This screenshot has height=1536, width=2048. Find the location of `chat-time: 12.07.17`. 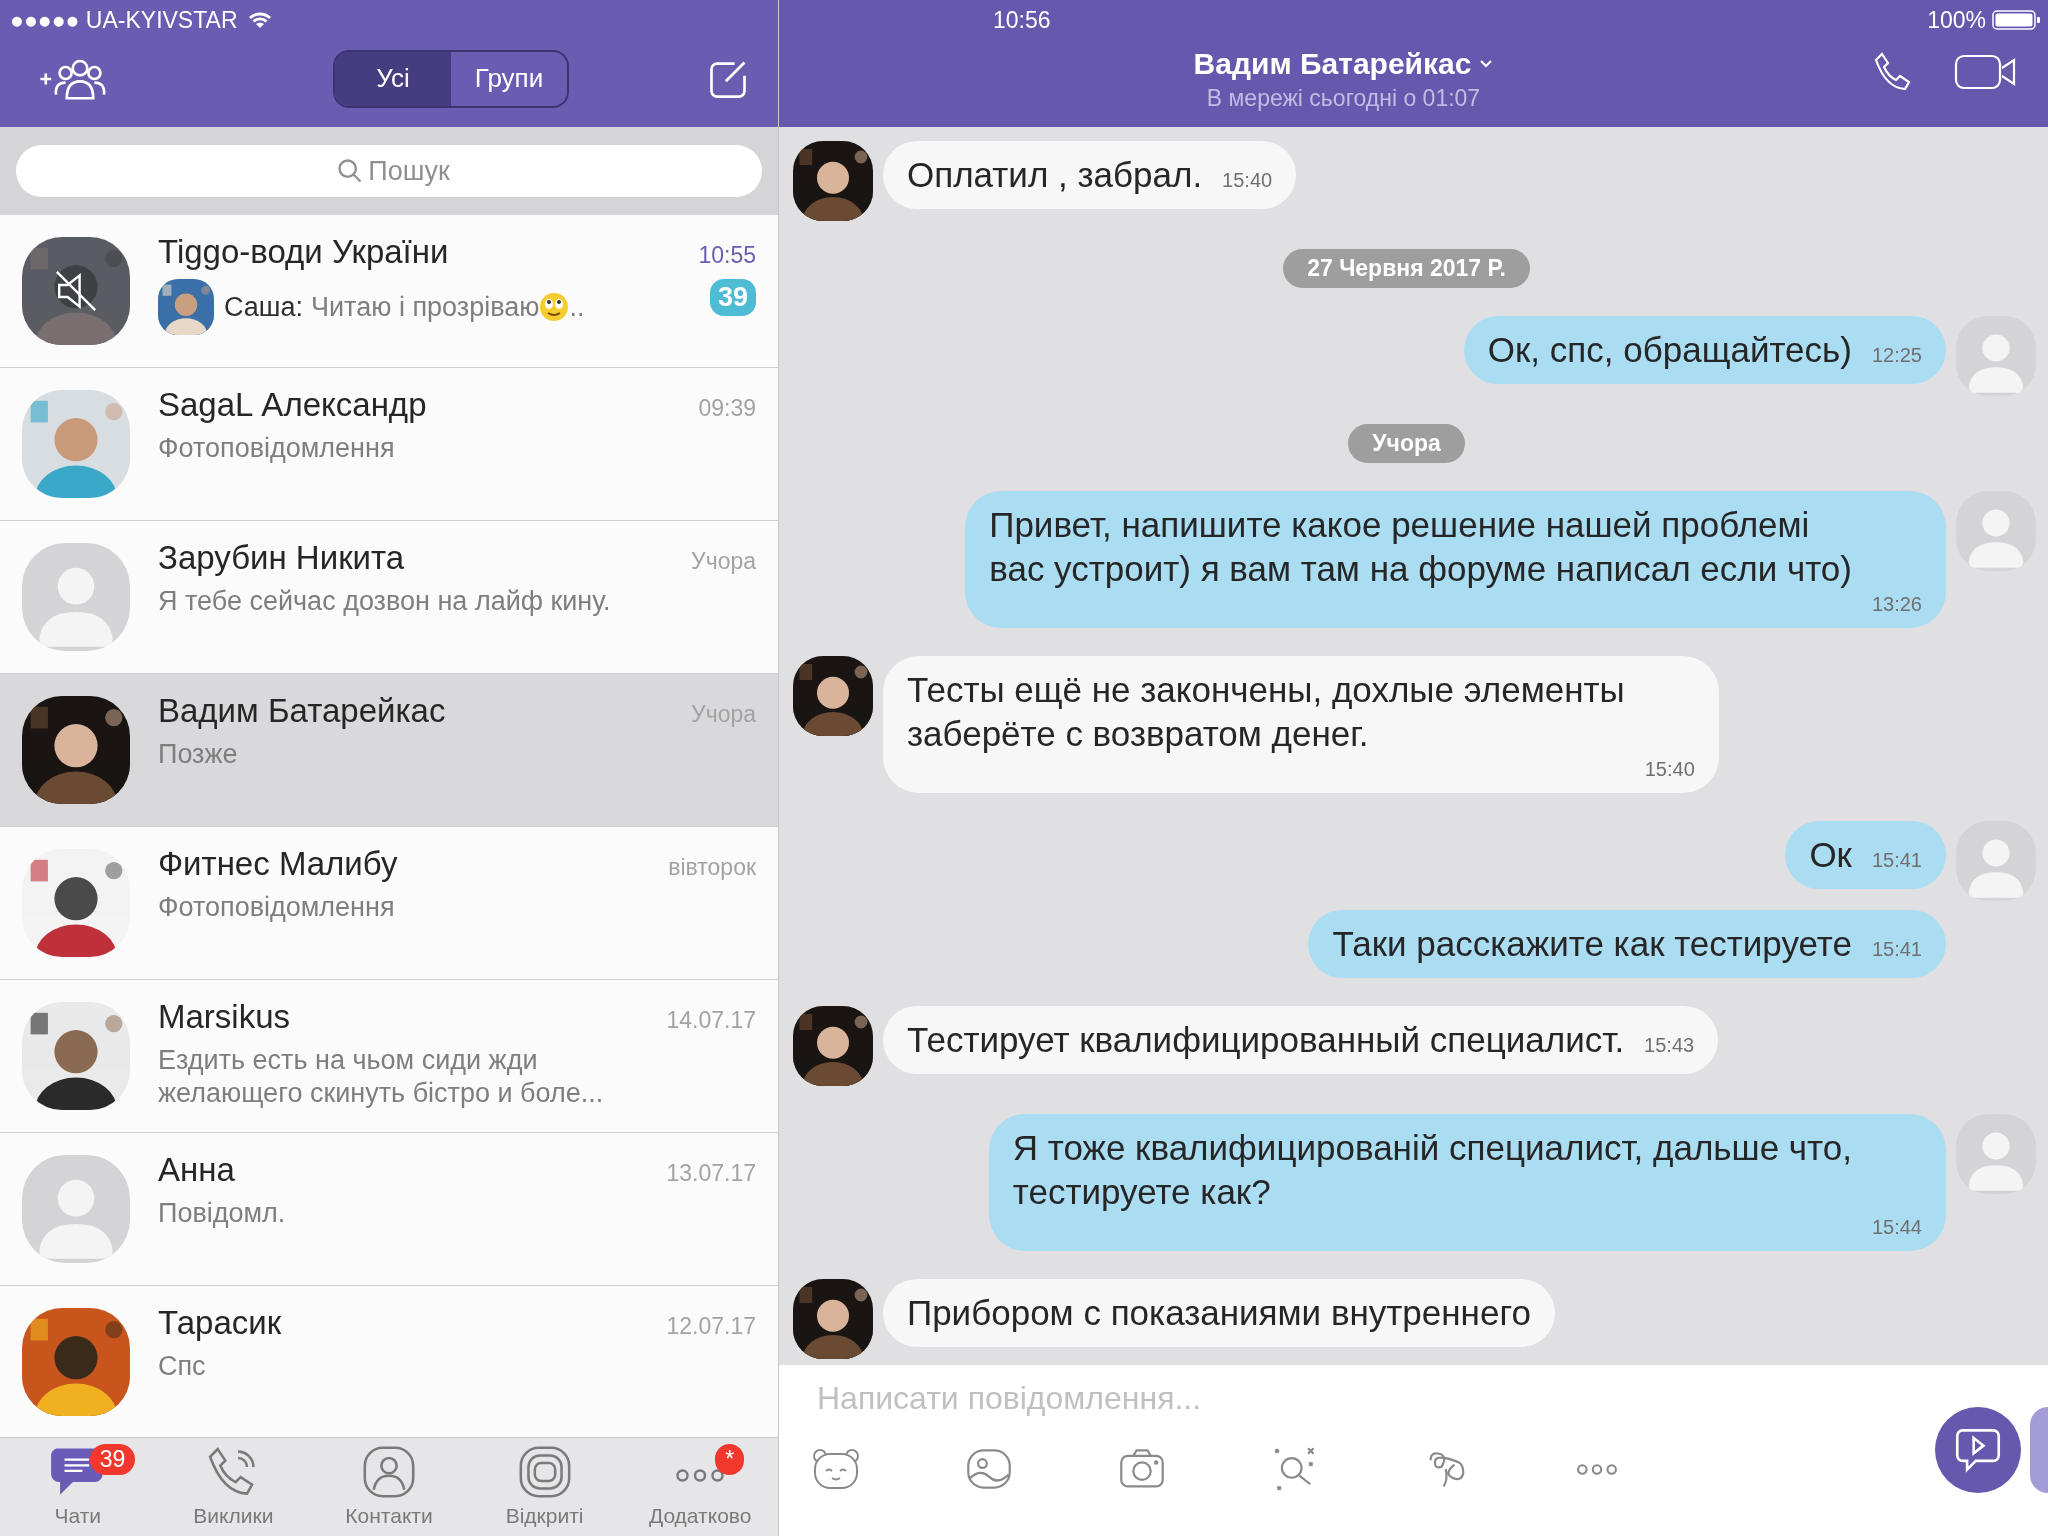

chat-time: 12.07.17 is located at coordinates (711, 1326).